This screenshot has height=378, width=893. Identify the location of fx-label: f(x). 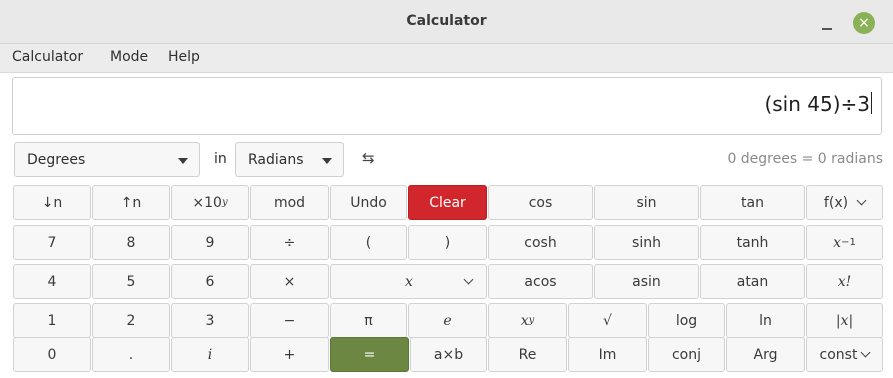
(836, 202).